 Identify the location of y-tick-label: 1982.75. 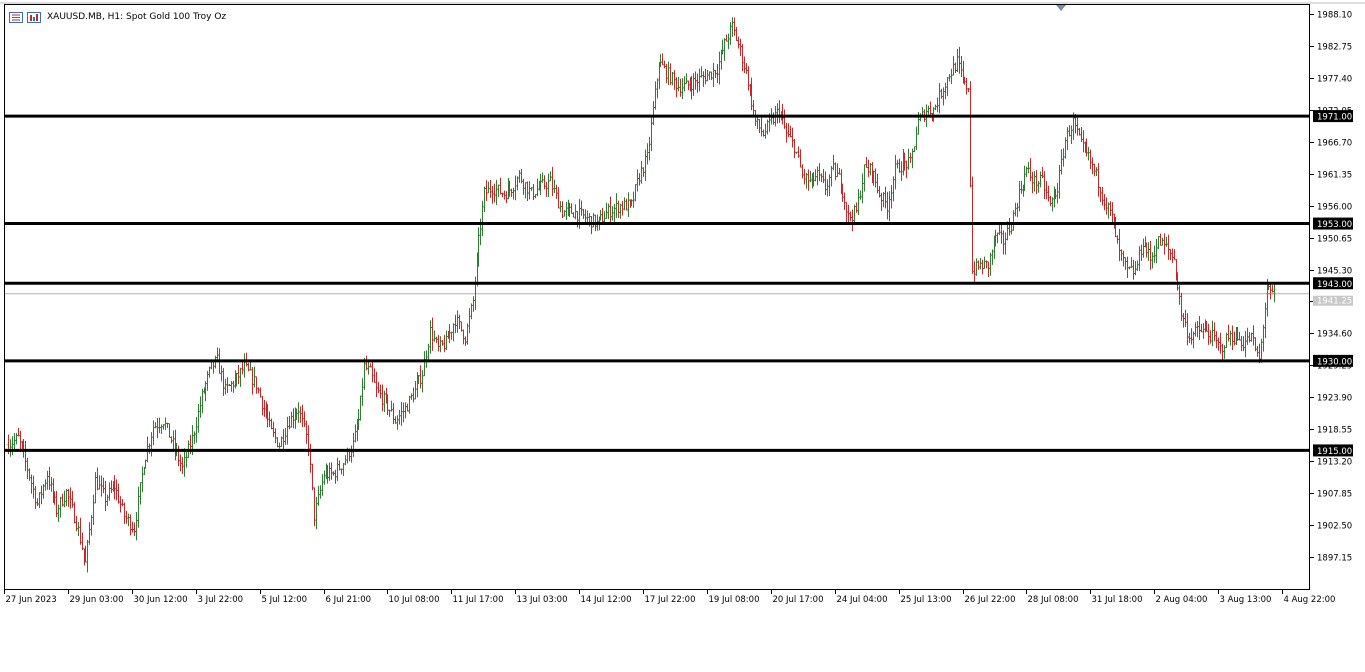
(1334, 48).